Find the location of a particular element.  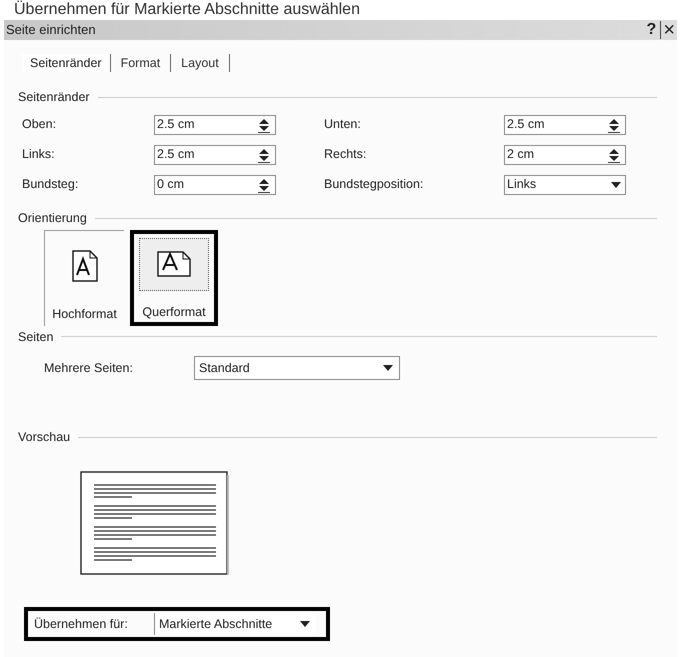

field-label: Rechts: is located at coordinates (345, 154).